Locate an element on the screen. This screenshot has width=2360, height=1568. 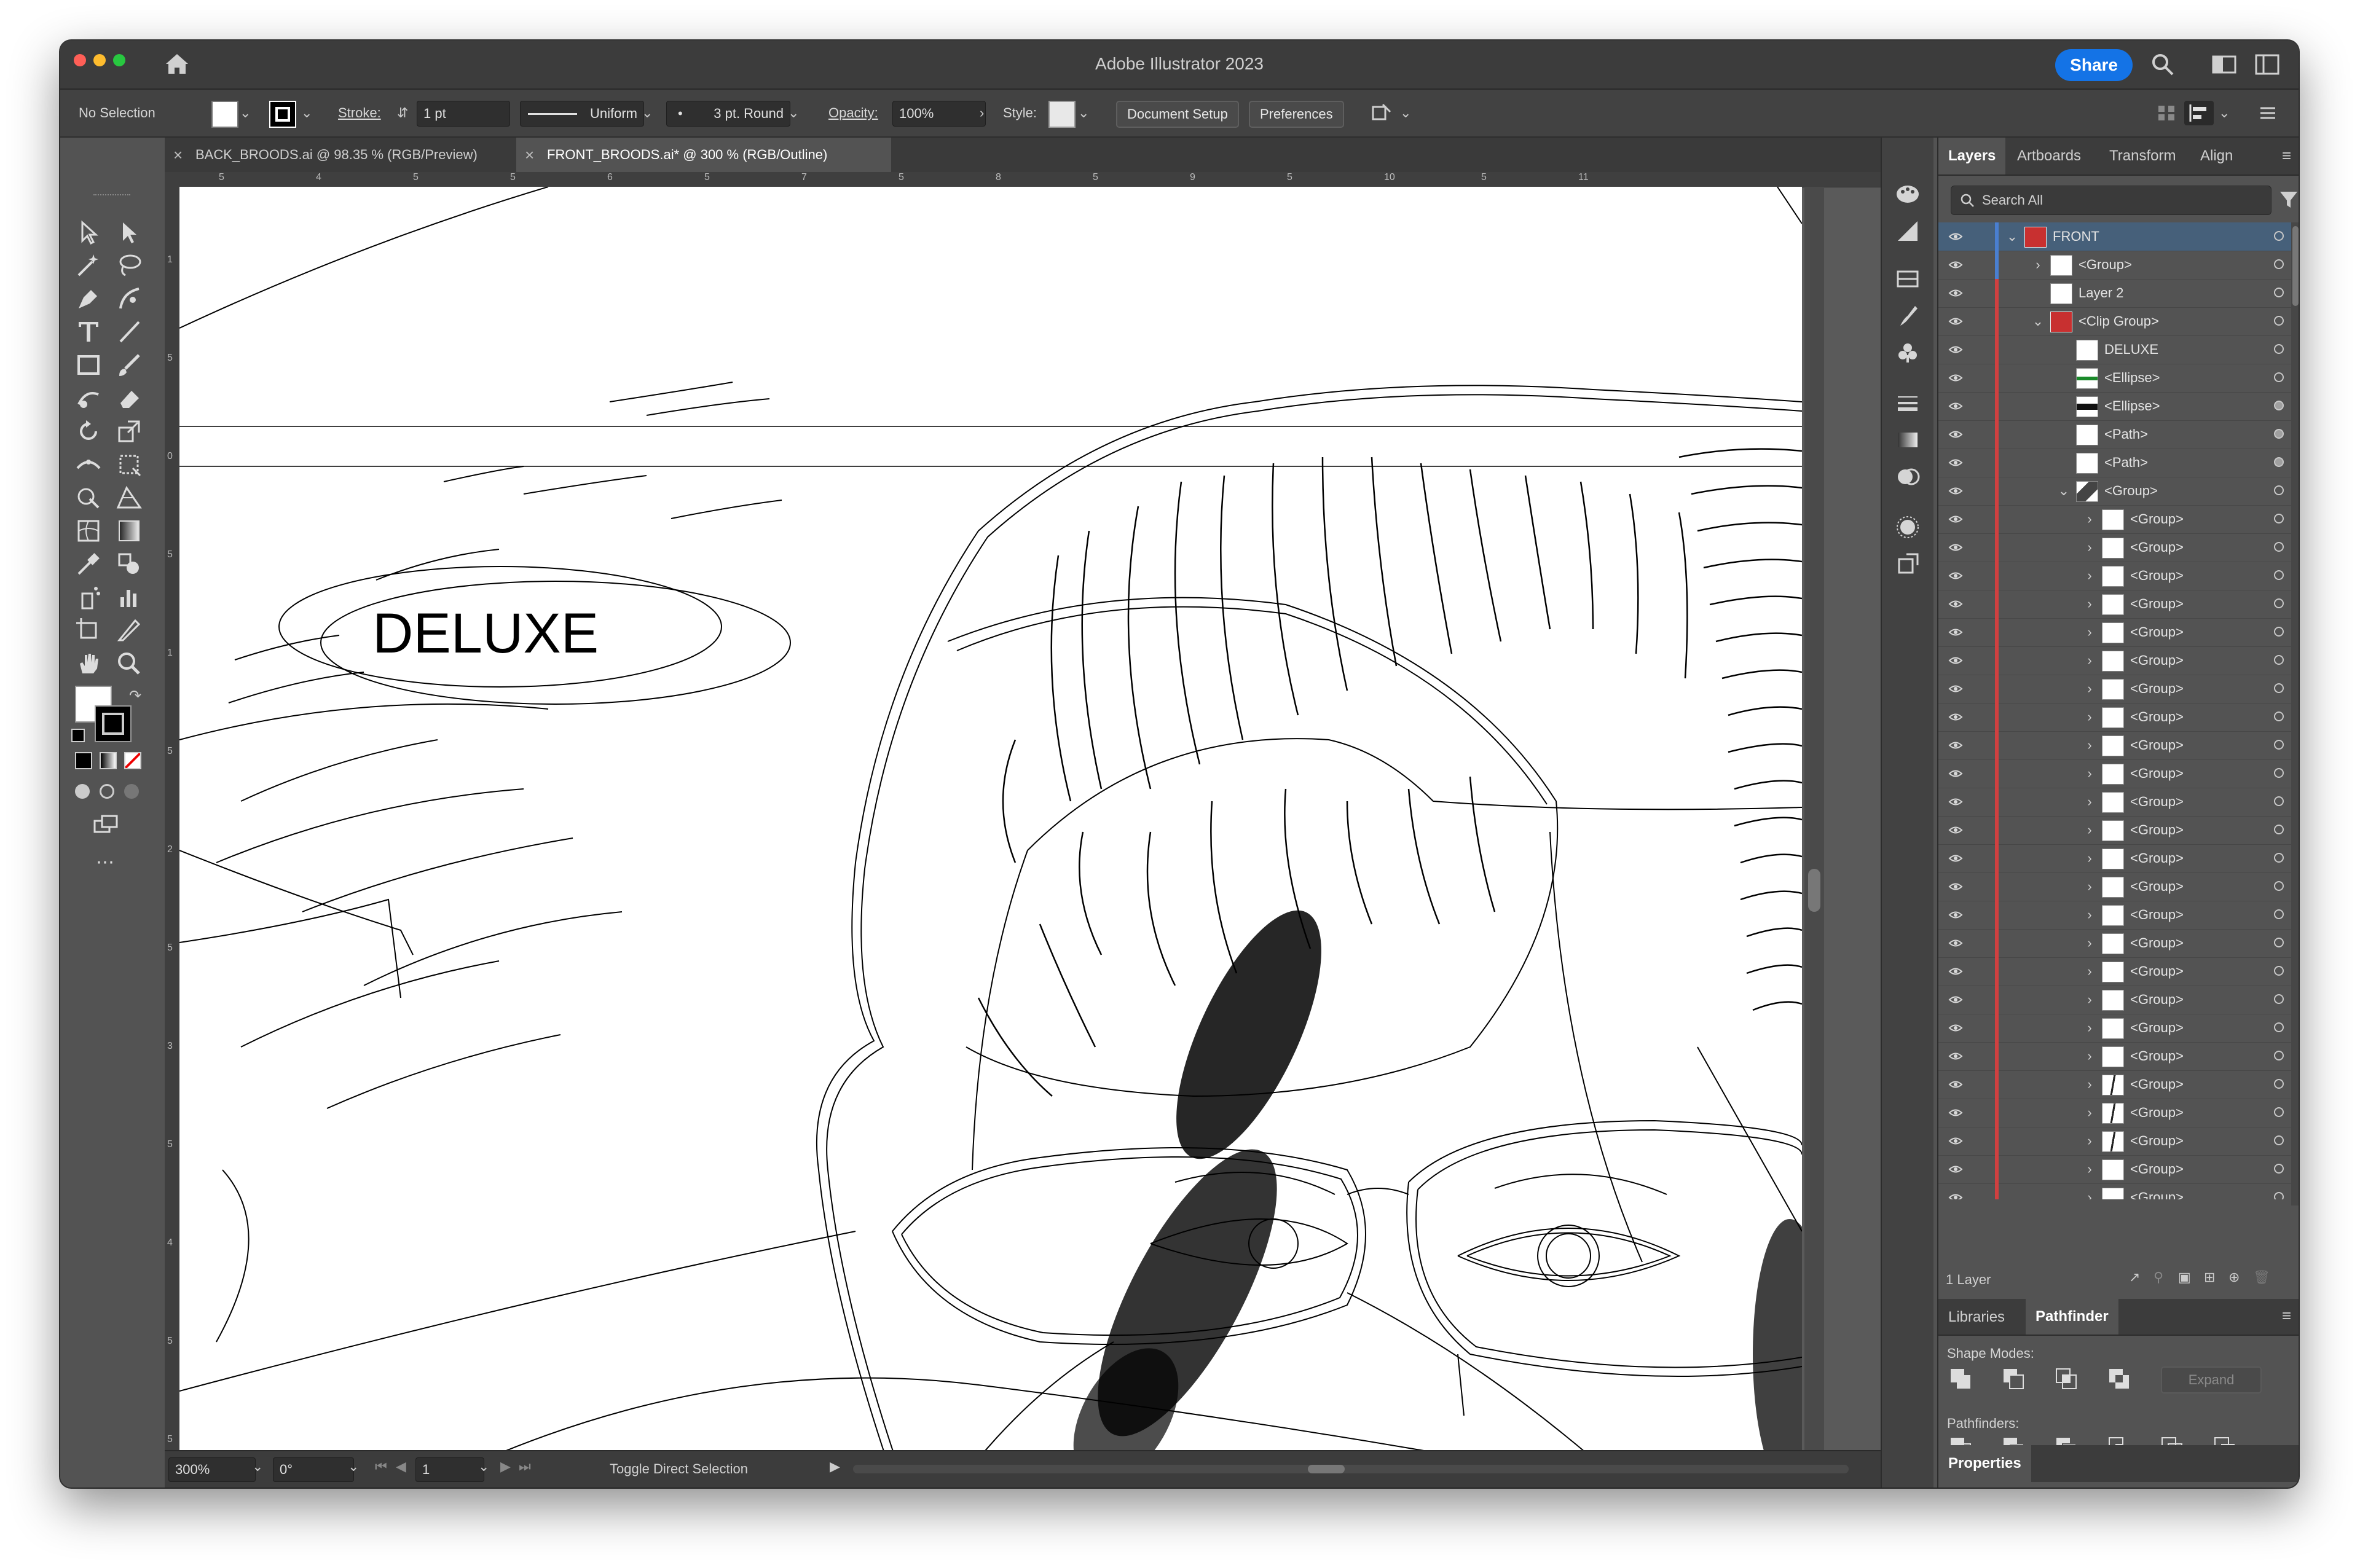
delete-icon: 🗑 is located at coordinates (2261, 1277).